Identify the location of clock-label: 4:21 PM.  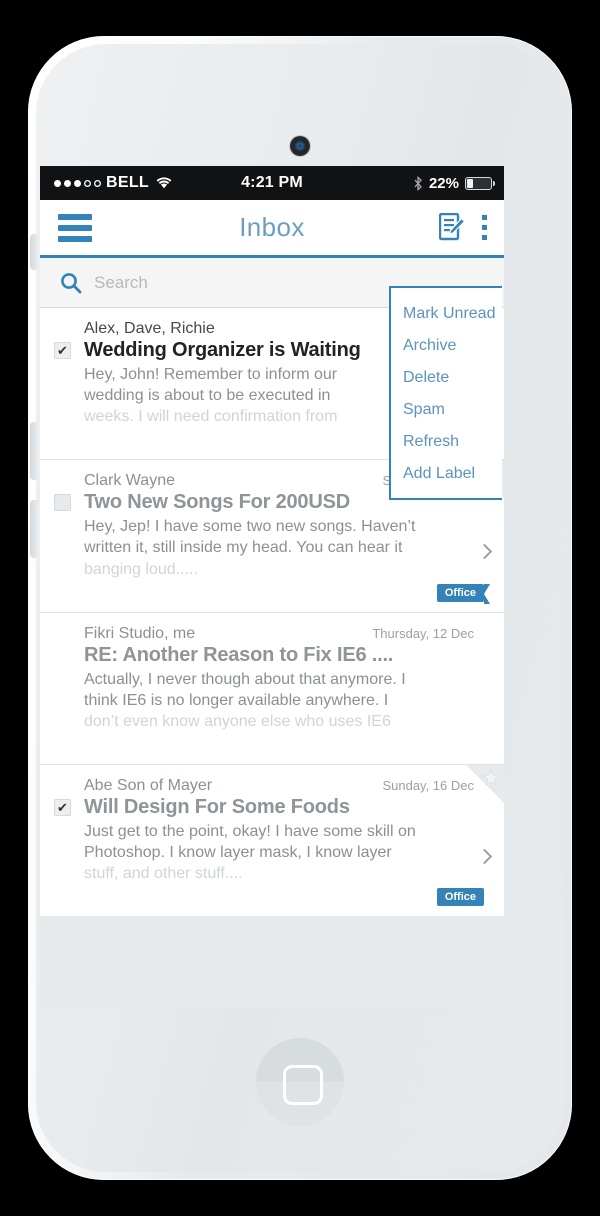
(272, 182).